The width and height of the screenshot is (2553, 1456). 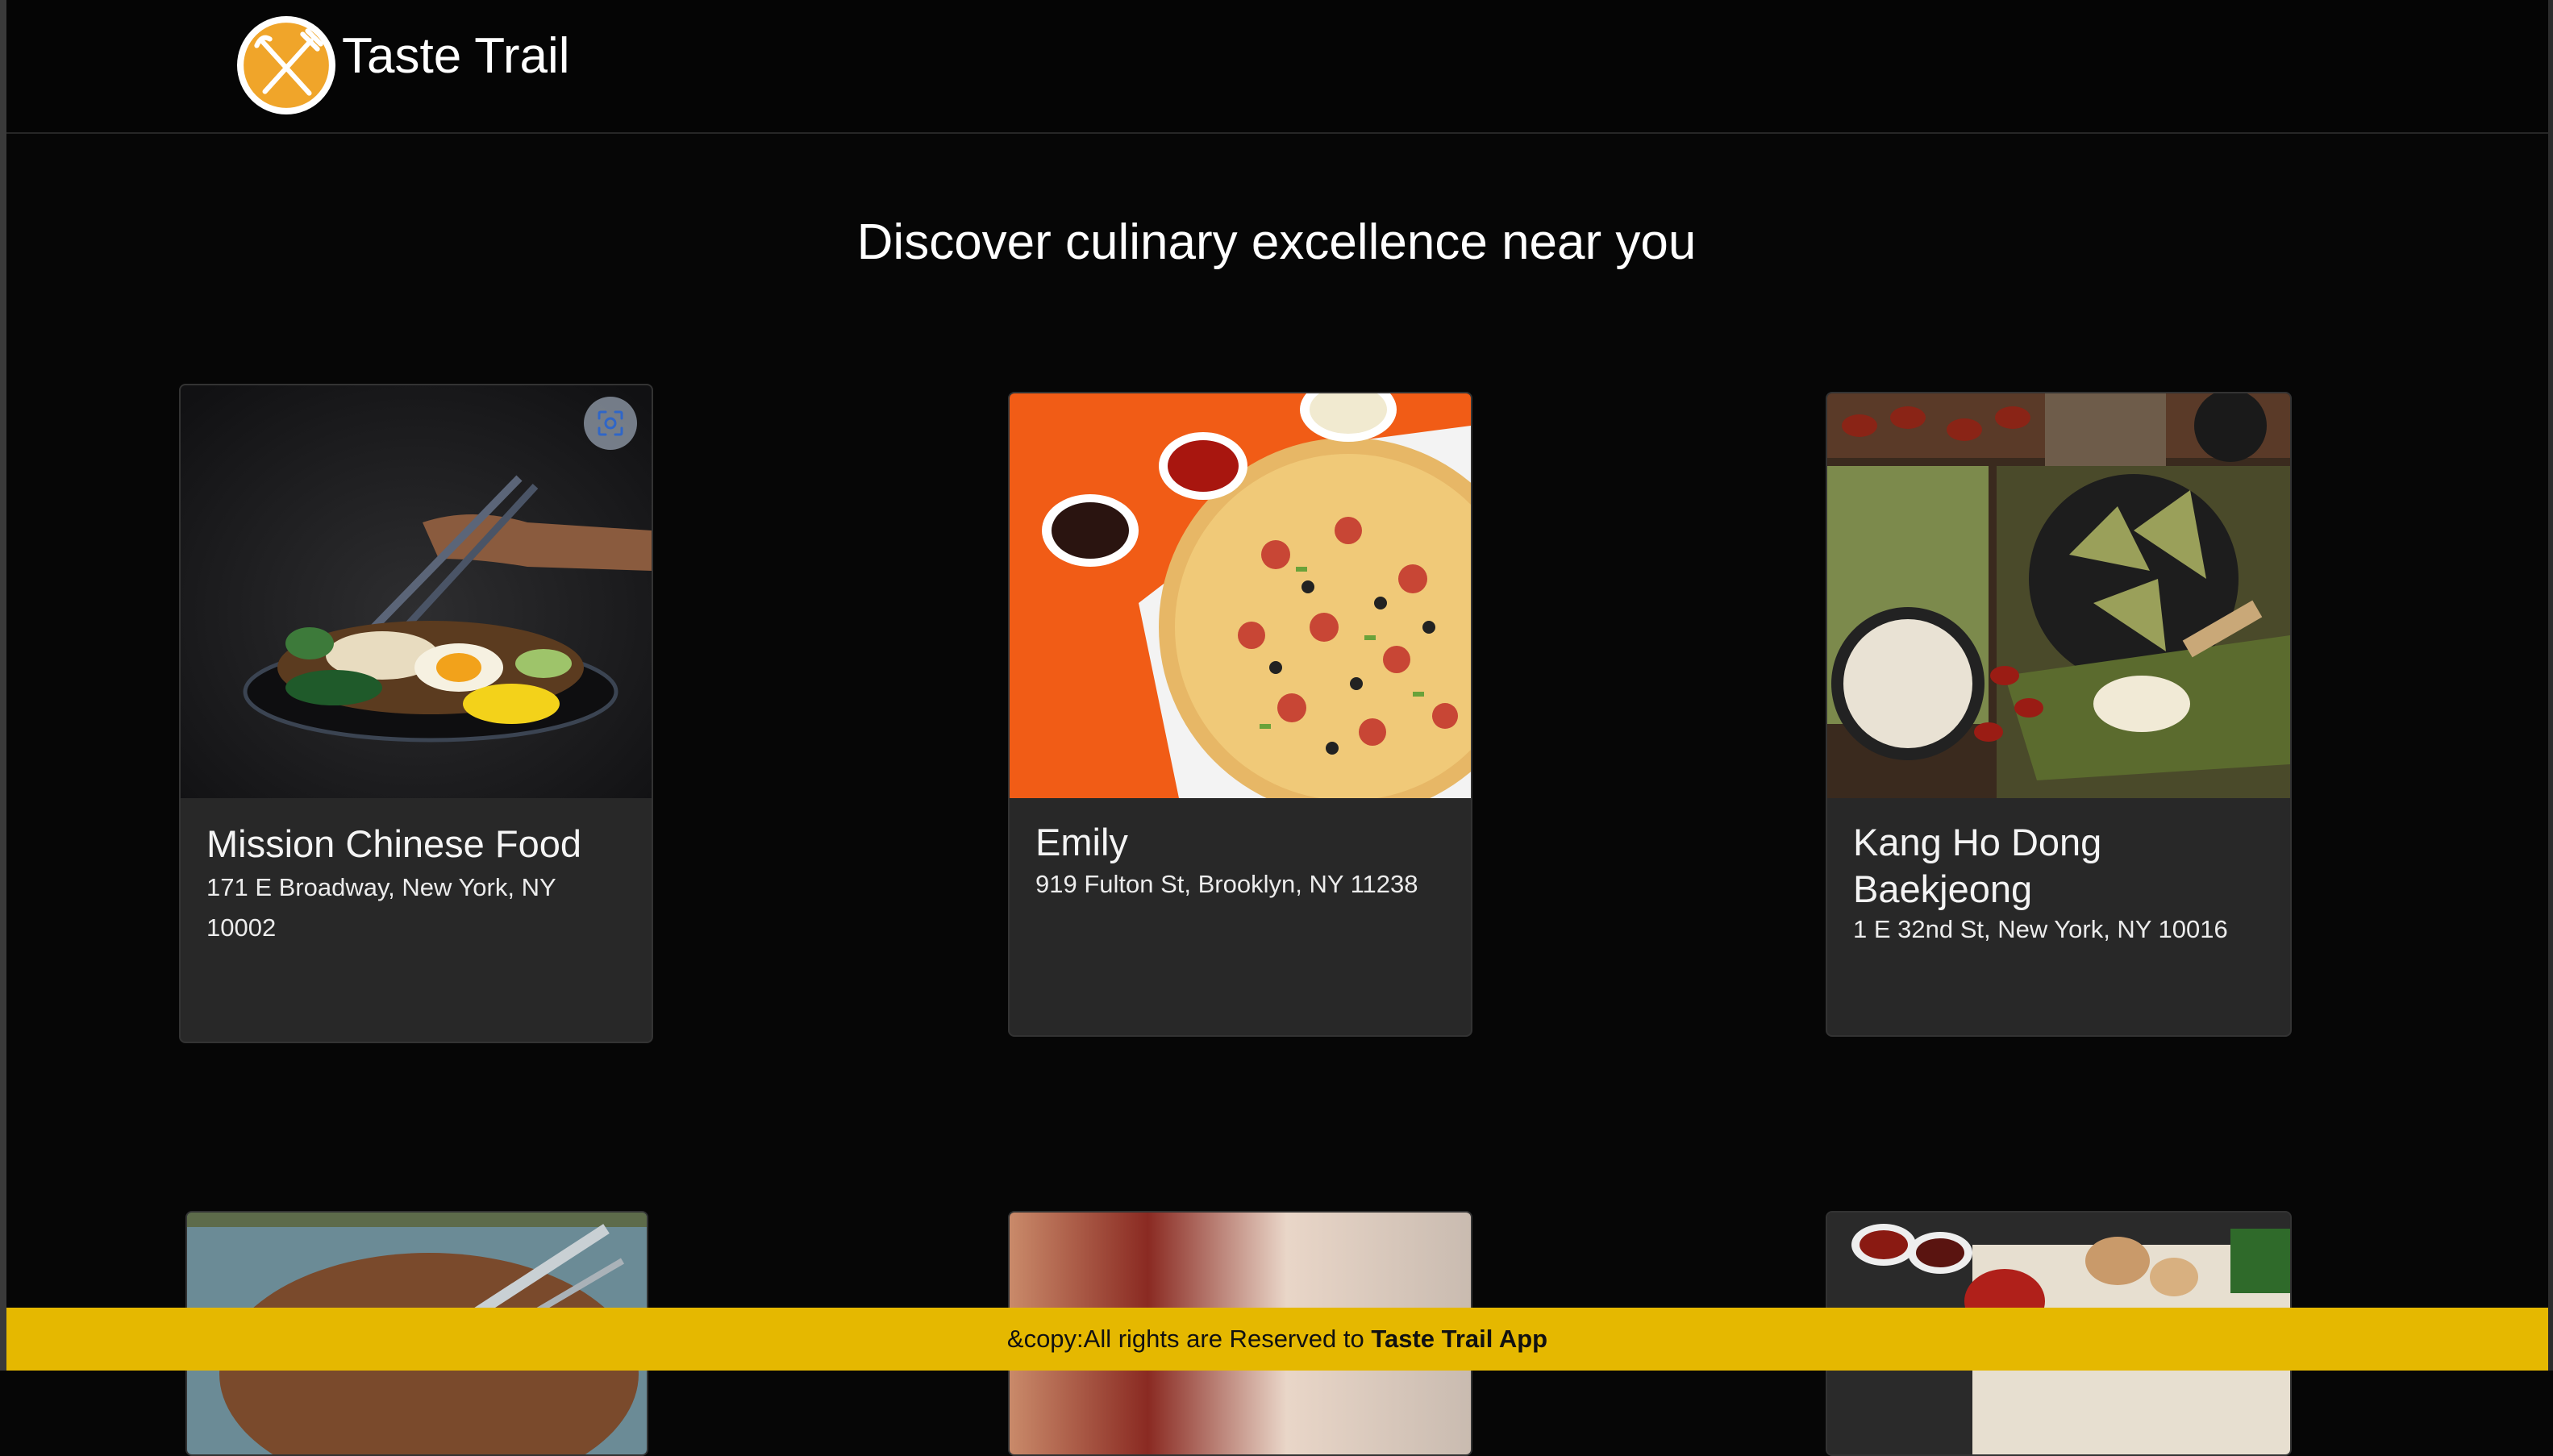 I want to click on restaurant-name: Kang Ho Dong Baekjeong, so click(x=2060, y=866).